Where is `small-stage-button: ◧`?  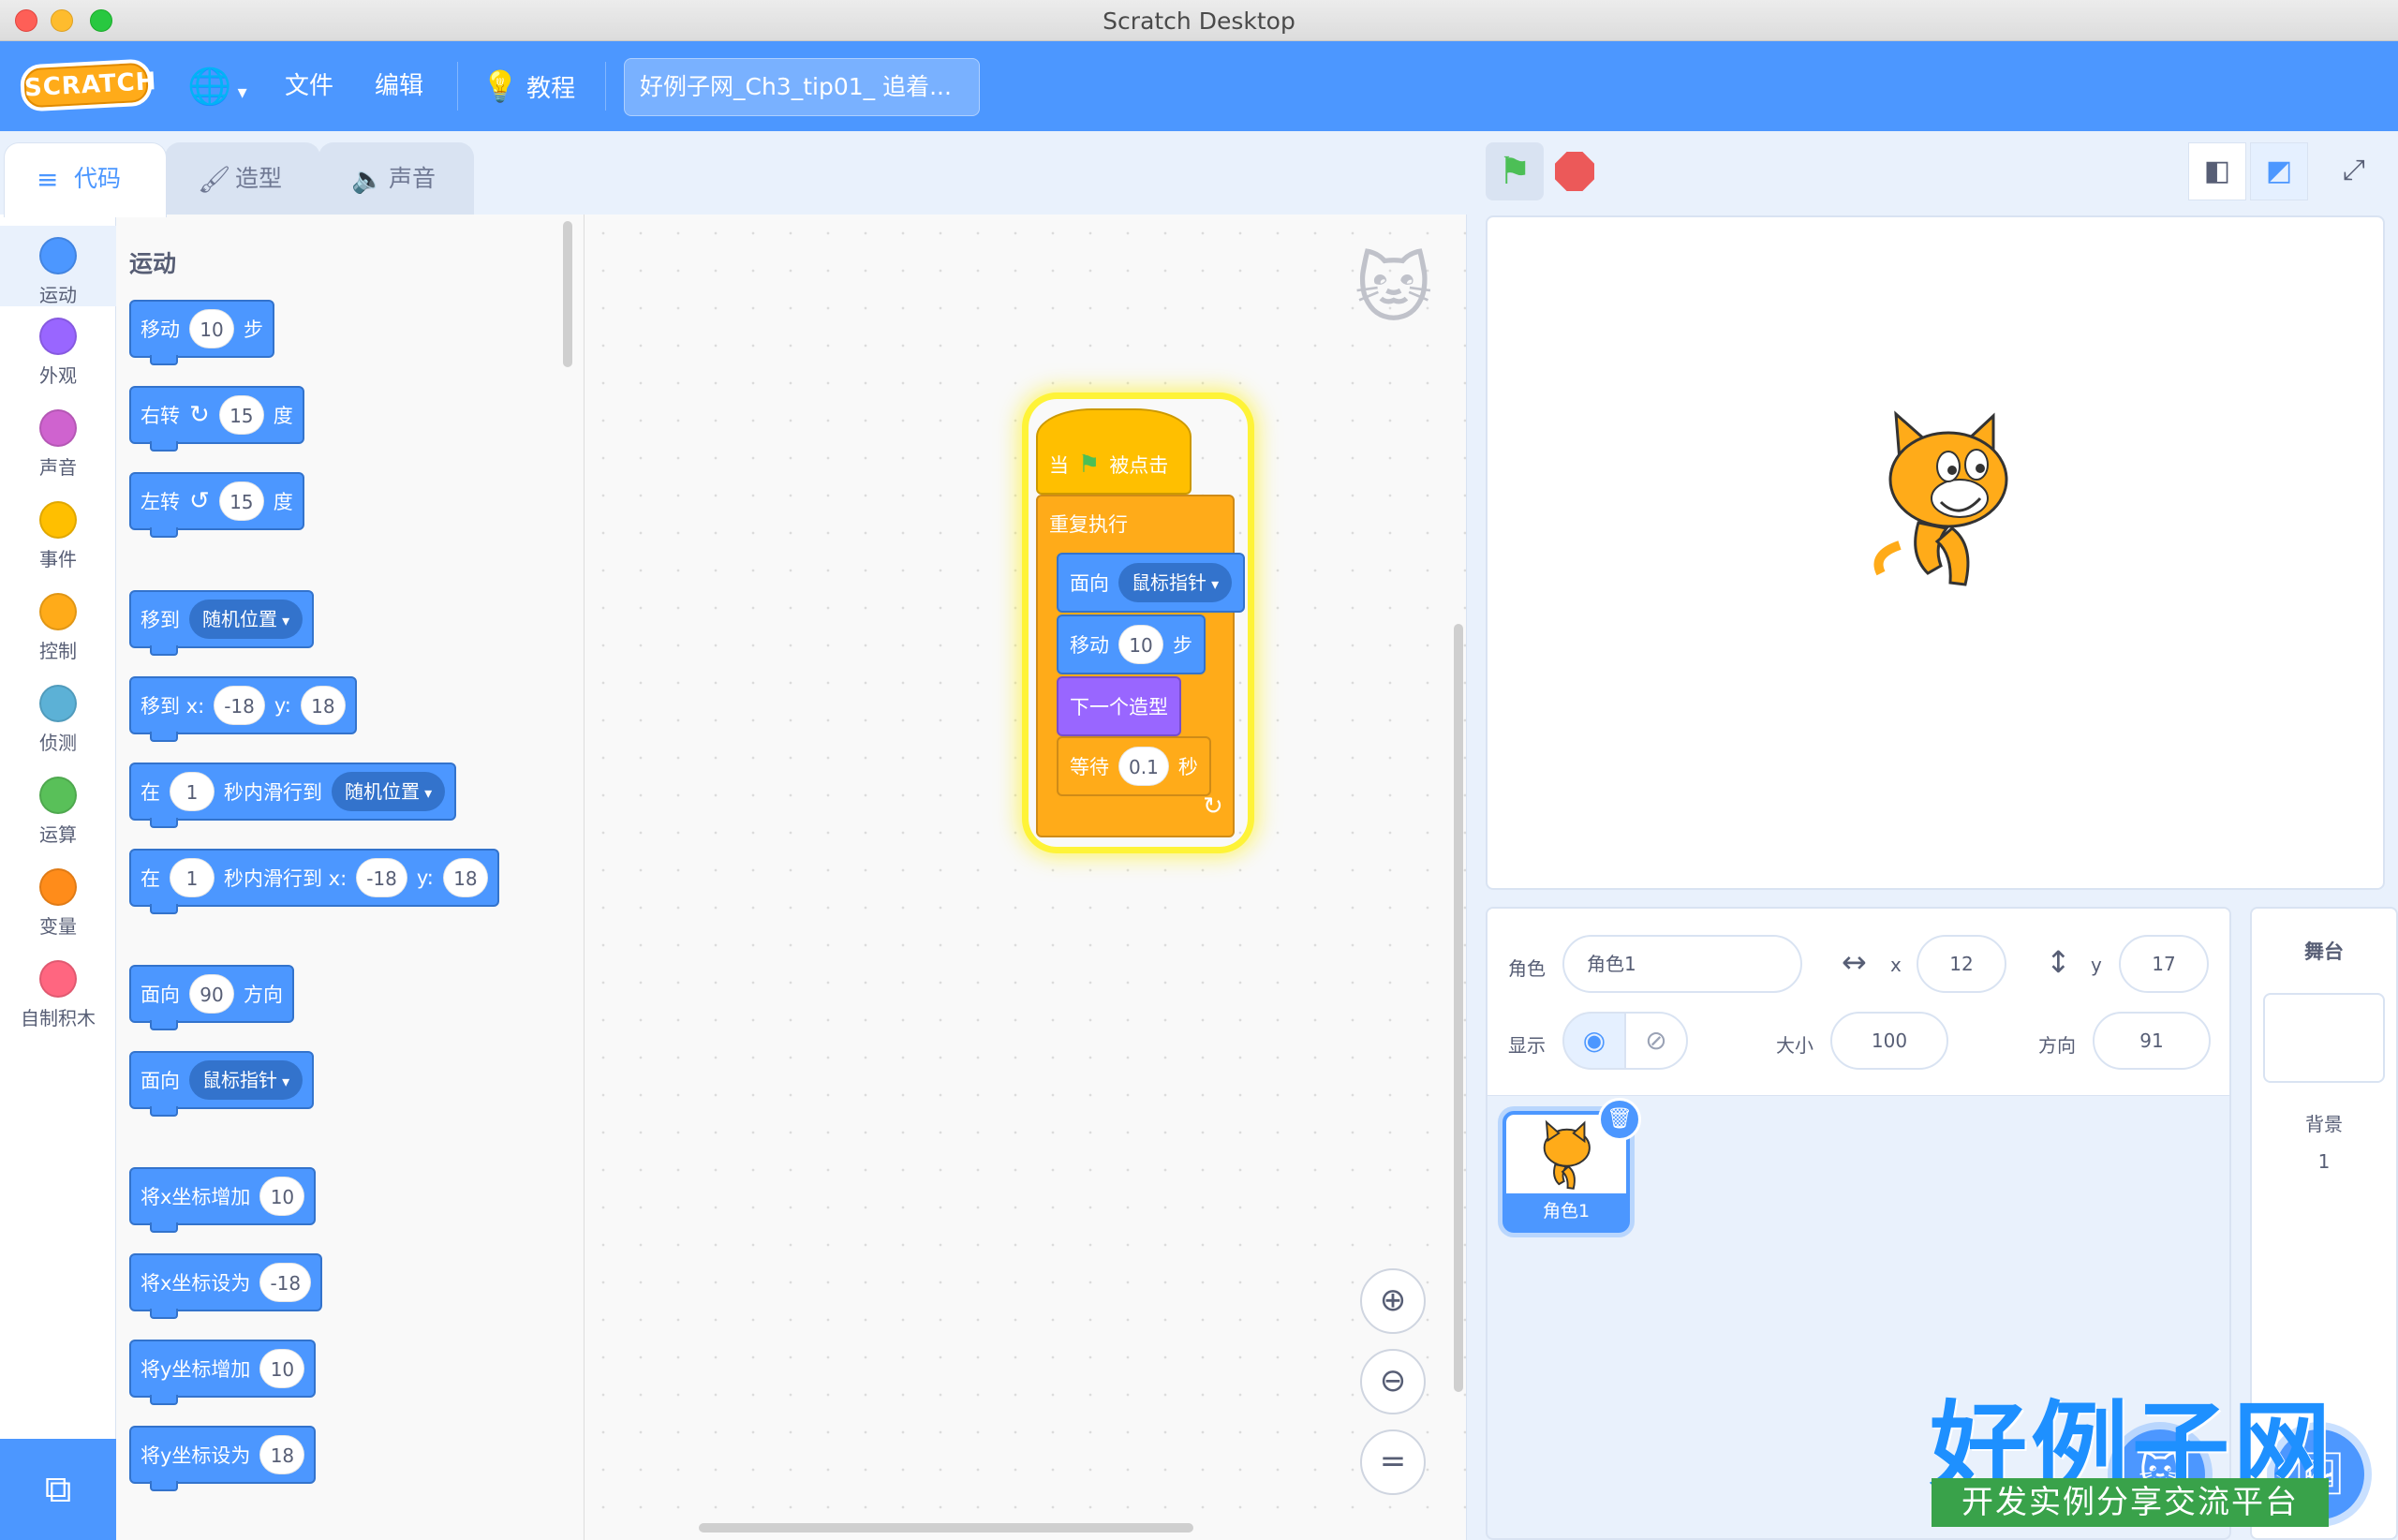 small-stage-button: ◧ is located at coordinates (2217, 171).